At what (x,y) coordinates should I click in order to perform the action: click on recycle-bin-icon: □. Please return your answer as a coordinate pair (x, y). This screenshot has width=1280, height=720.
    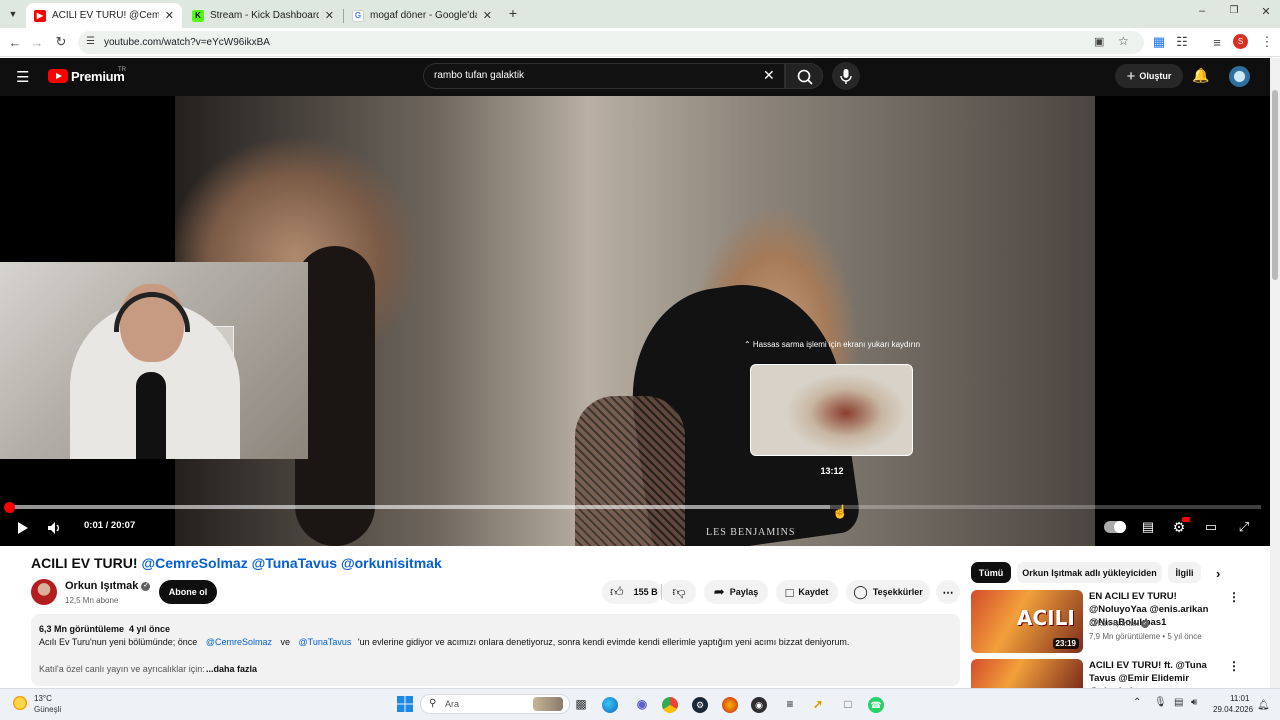
    Looking at the image, I should click on (848, 704).